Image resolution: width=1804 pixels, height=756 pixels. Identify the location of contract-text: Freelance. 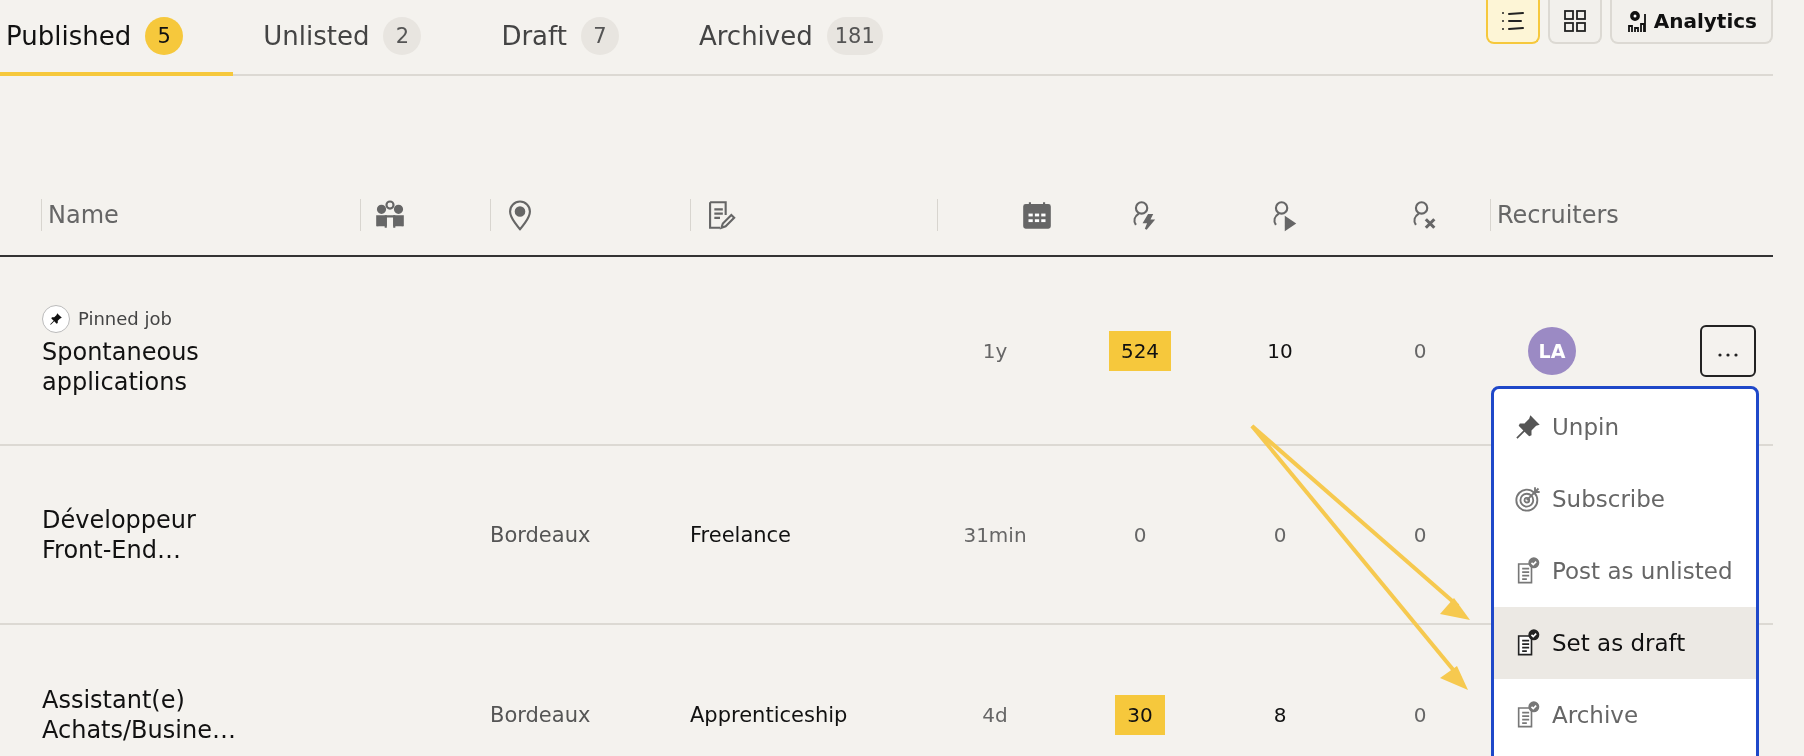
(741, 534).